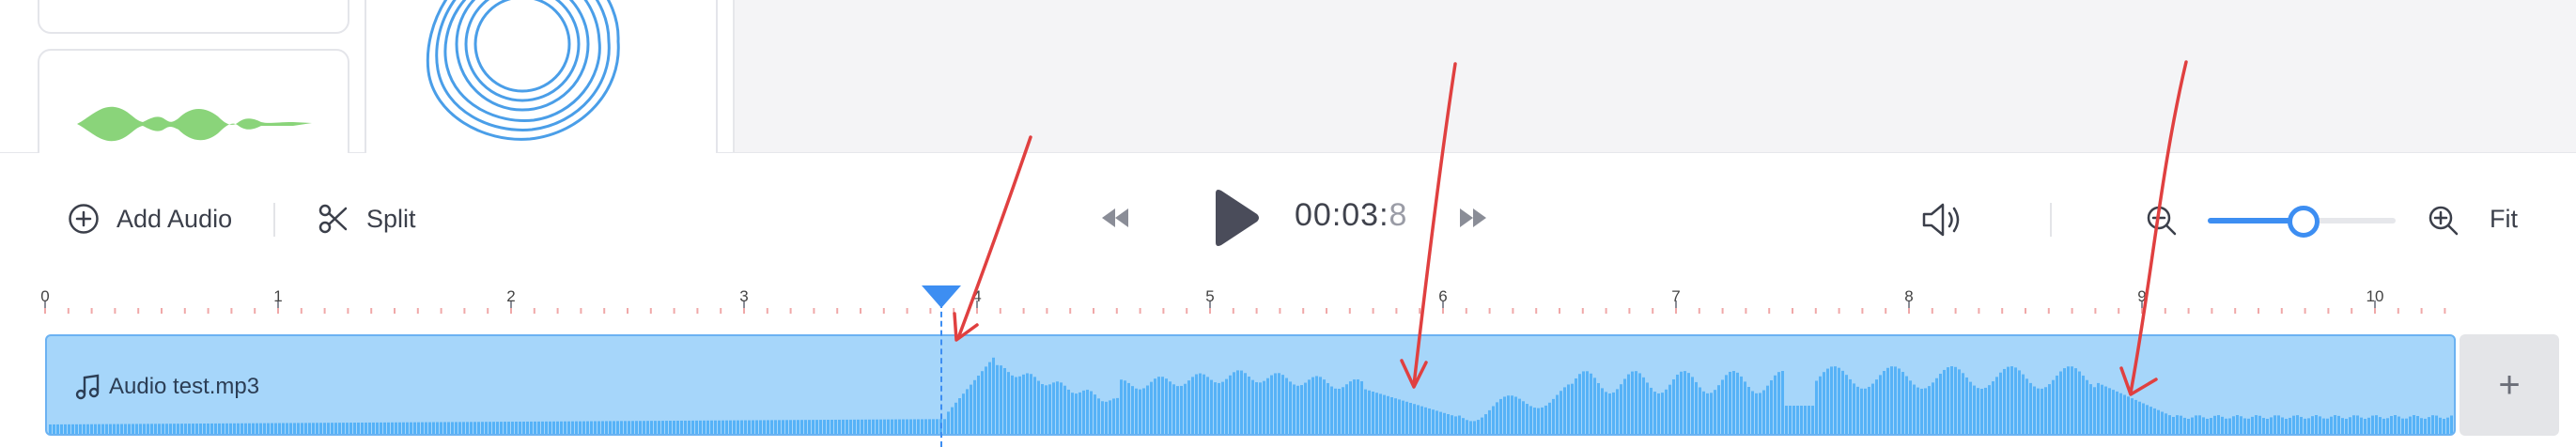 Image resolution: width=2576 pixels, height=447 pixels. I want to click on add-audio-button: Add Audio, so click(150, 219).